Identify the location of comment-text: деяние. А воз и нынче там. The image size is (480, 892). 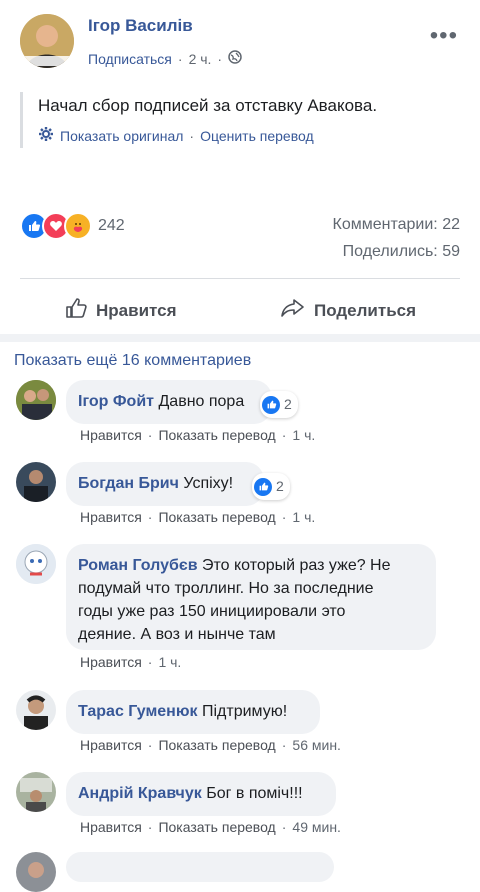
(177, 634).